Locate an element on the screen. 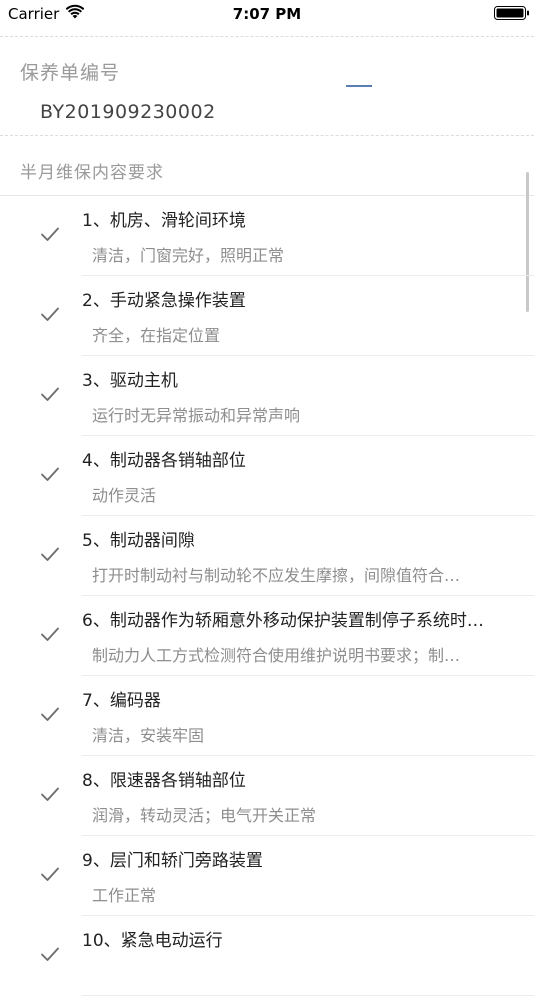 The height and width of the screenshot is (996, 534). item-description: 齐全，在指定位置 is located at coordinates (156, 335).